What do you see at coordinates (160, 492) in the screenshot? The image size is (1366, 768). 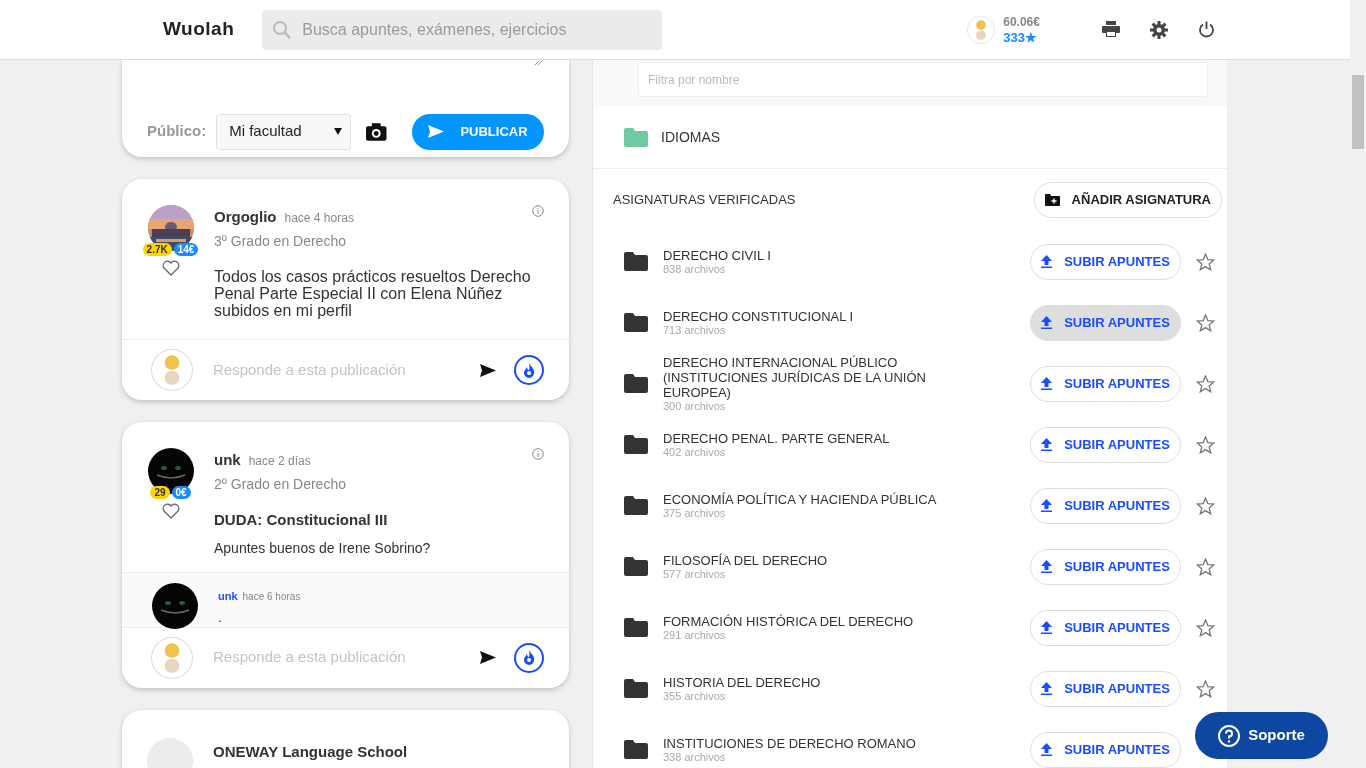 I see `points-badge: 29` at bounding box center [160, 492].